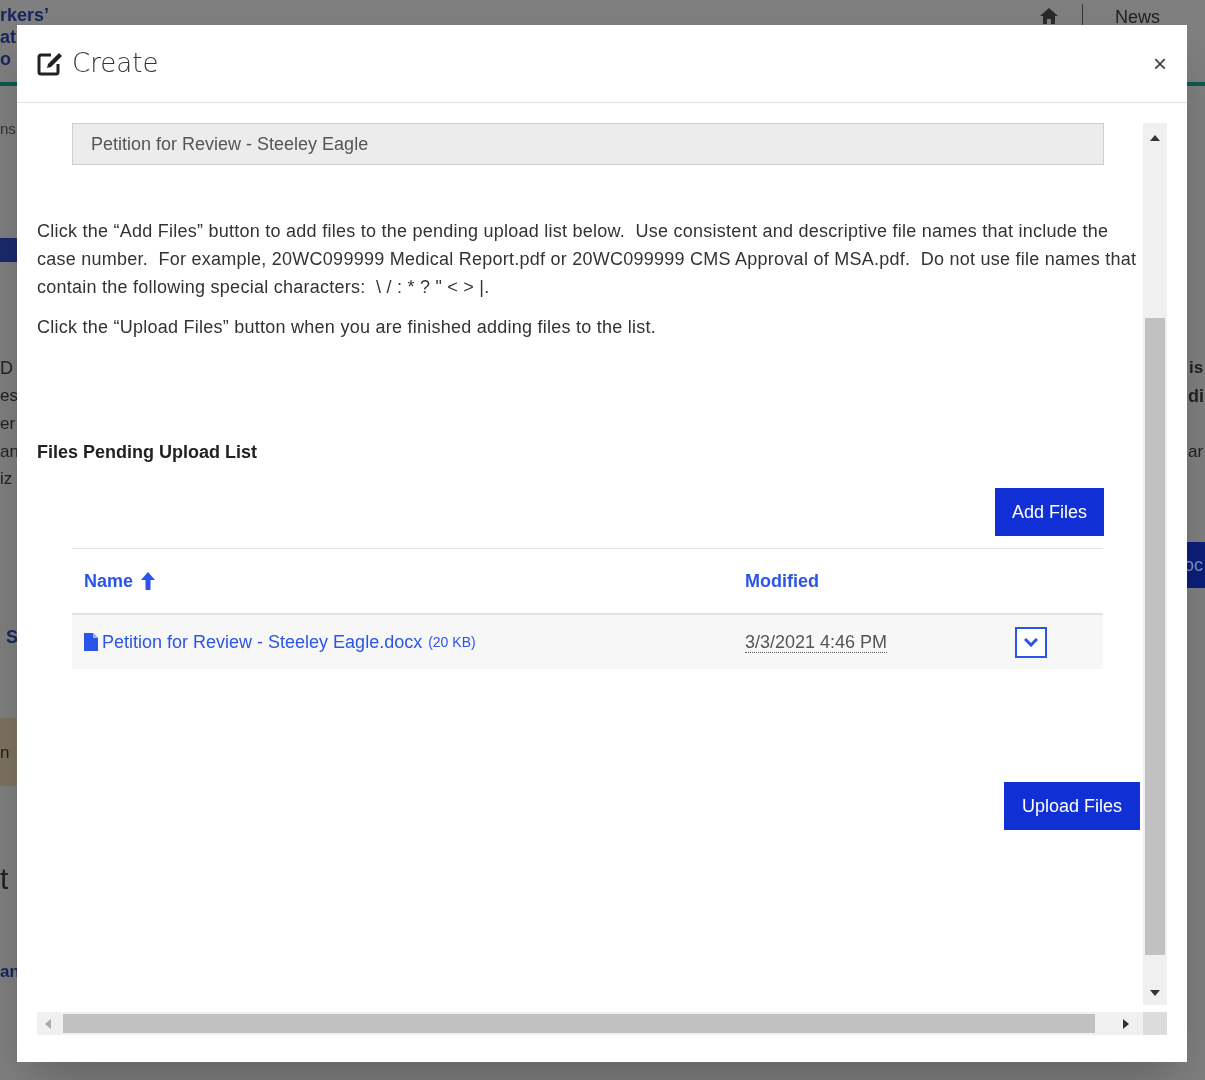 This screenshot has height=1080, width=1205. Describe the element at coordinates (6, 479) in the screenshot. I see `text-fragment: iz` at that location.